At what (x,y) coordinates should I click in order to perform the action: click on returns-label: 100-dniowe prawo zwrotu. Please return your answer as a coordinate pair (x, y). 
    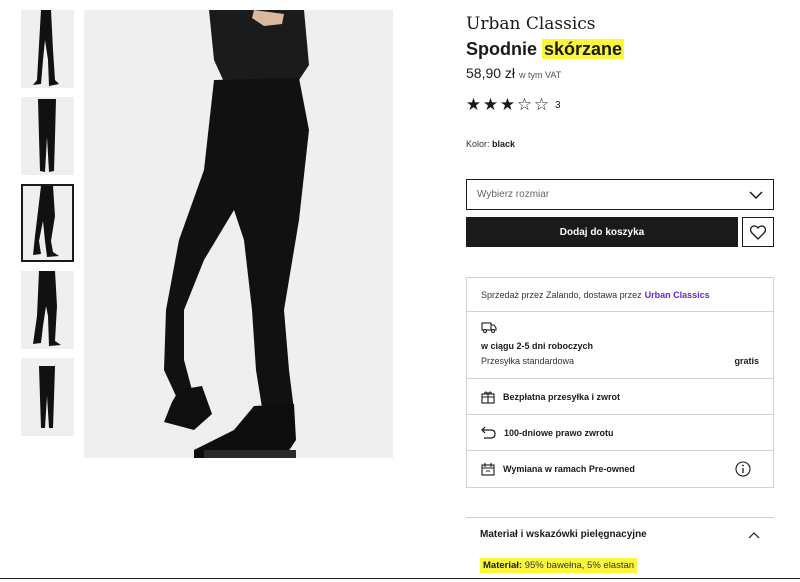
    Looking at the image, I should click on (559, 432).